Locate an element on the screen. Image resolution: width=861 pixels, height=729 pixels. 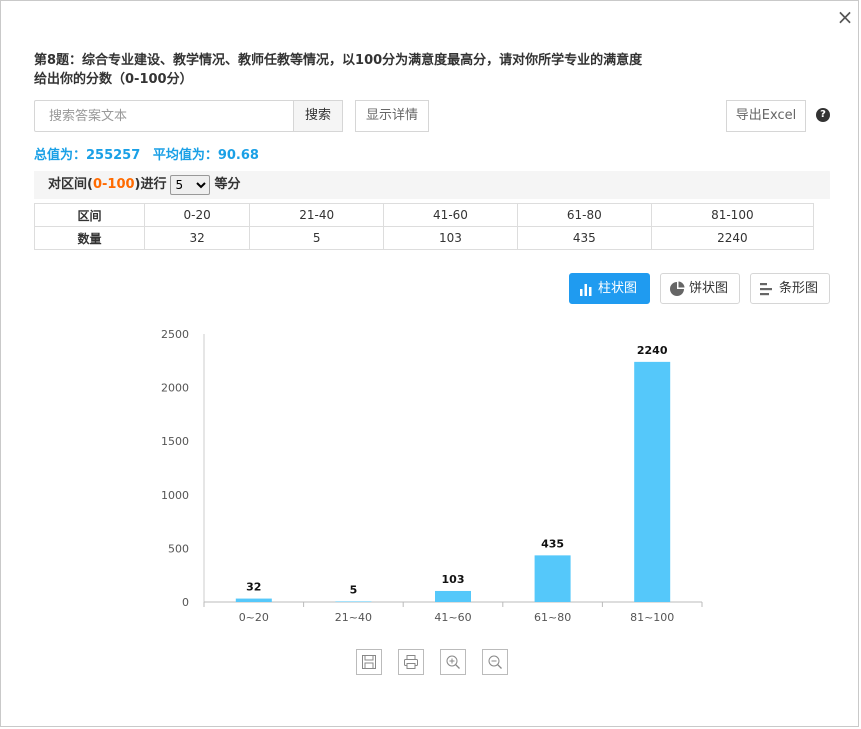
tab-hbar-chart: 条形图 is located at coordinates (790, 288).